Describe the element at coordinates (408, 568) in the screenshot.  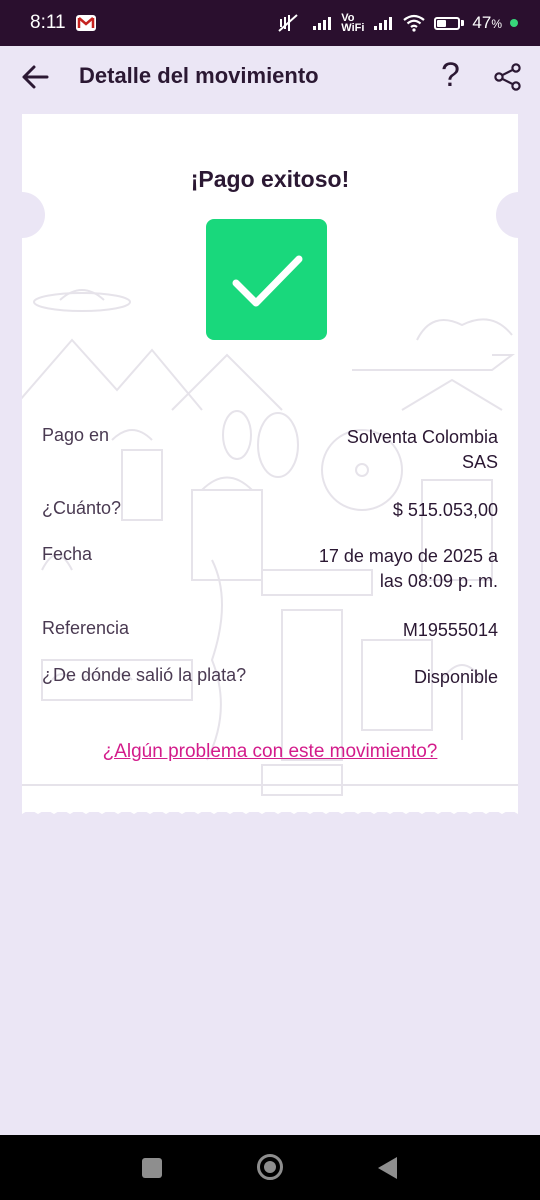
I see `detail-value: 17 de mayo de 2025 a las 08:09 p. m.` at that location.